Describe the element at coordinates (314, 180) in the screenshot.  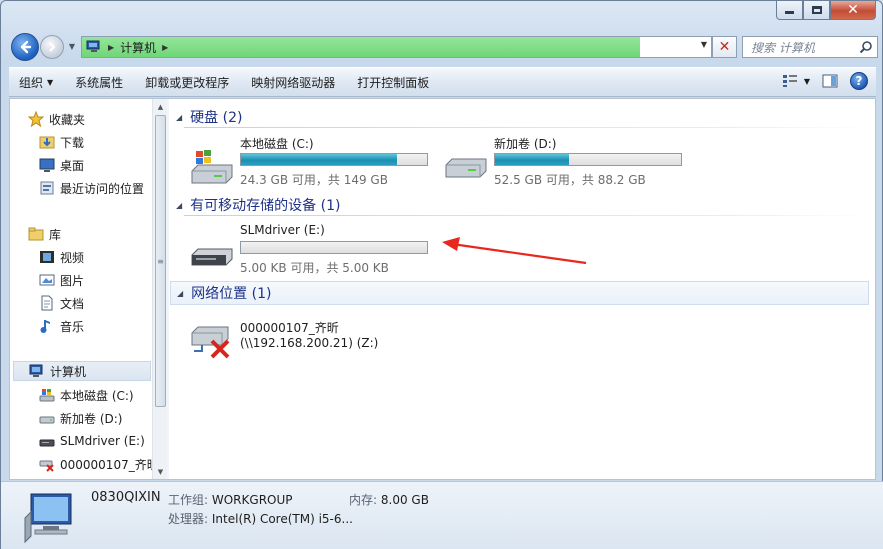
I see `drive-size: 24.3 GB 可用，共 149 GB` at that location.